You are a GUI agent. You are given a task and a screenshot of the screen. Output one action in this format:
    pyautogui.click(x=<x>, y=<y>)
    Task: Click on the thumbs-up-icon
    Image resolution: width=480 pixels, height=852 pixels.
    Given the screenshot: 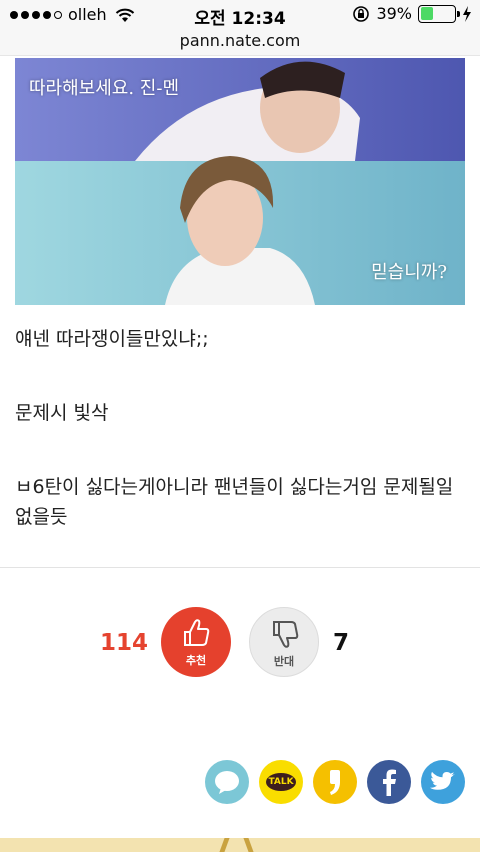 What is the action you would take?
    pyautogui.click(x=197, y=632)
    